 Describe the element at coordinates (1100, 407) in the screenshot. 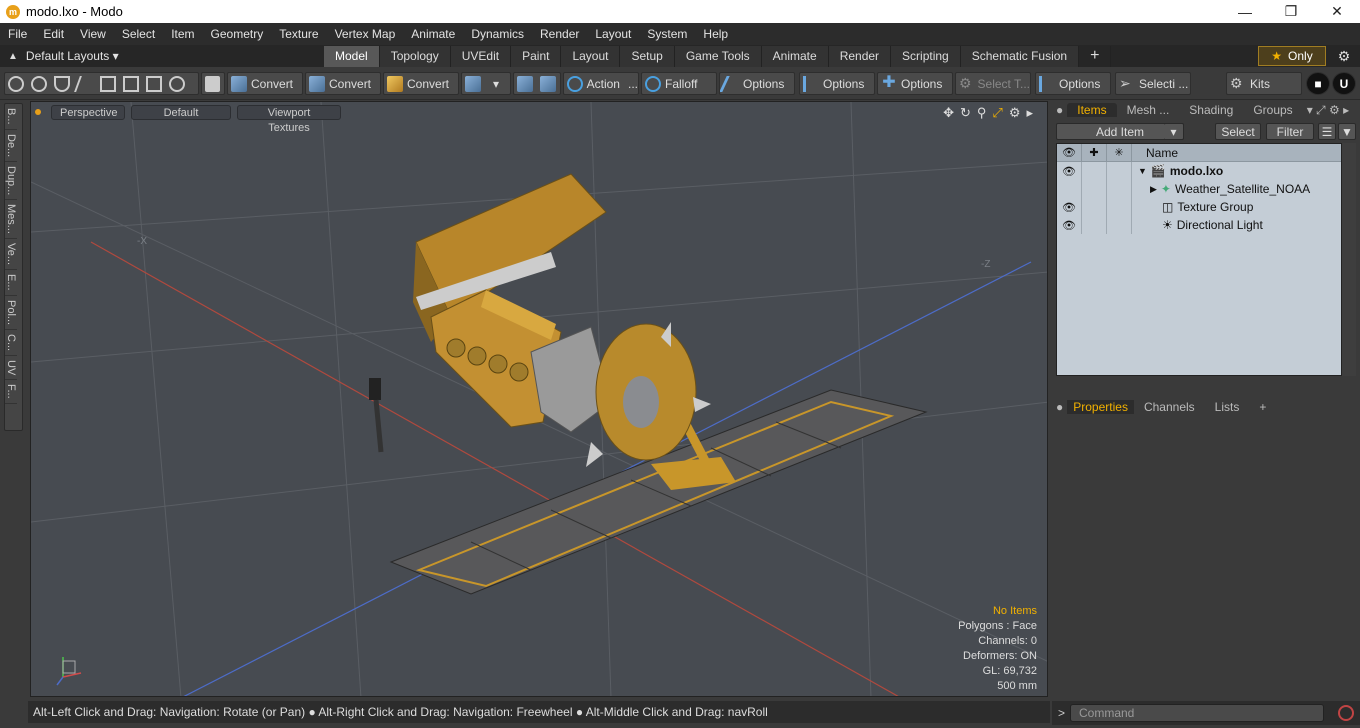

I see `tab-properties: Properties` at that location.